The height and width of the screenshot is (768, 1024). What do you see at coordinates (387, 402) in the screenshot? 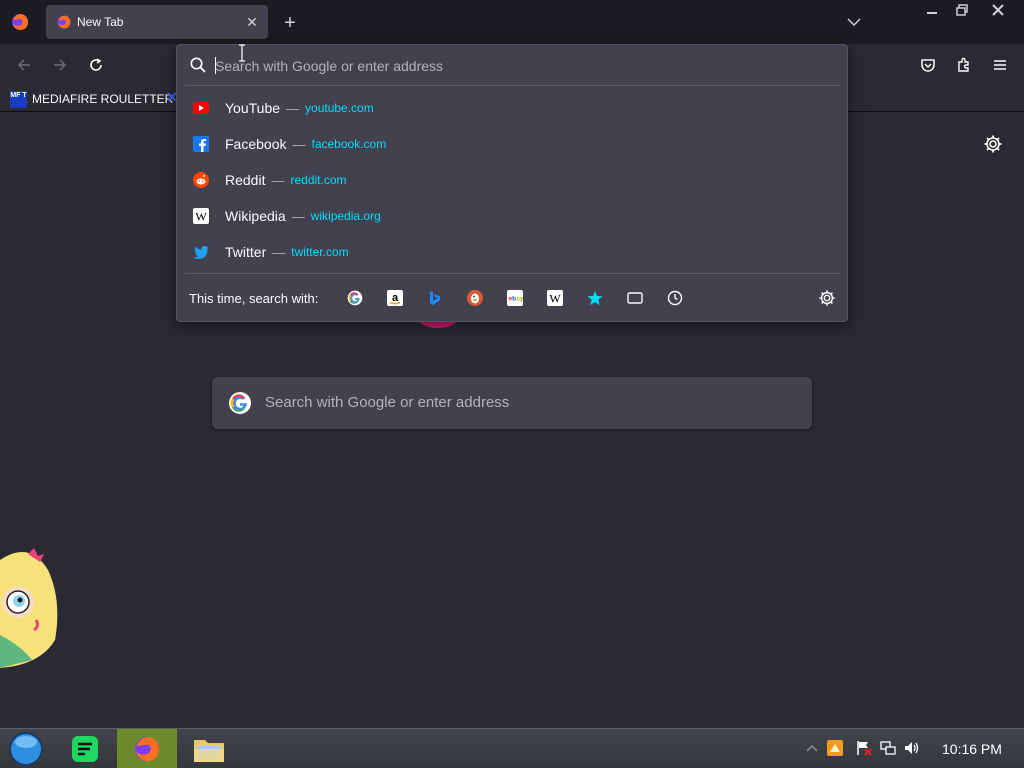
I see `newtab-search-placeholder: Search with Google or enter address` at bounding box center [387, 402].